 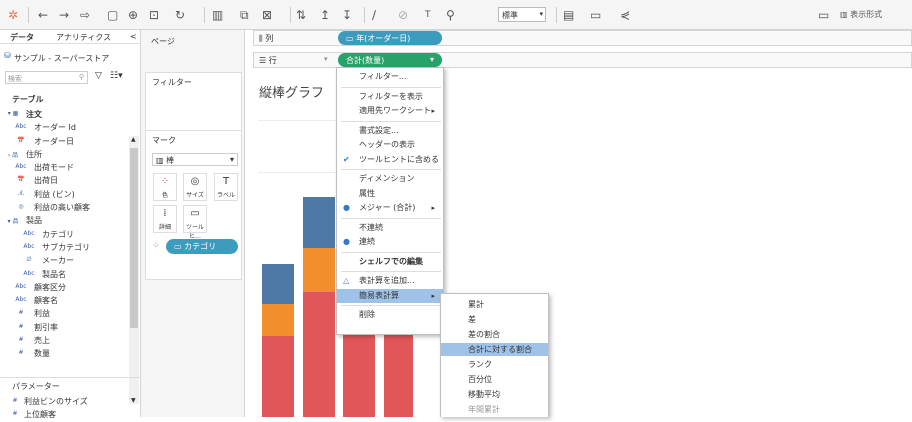 What do you see at coordinates (64, 180) in the screenshot?
I see `field-item: 📅 出荷日` at bounding box center [64, 180].